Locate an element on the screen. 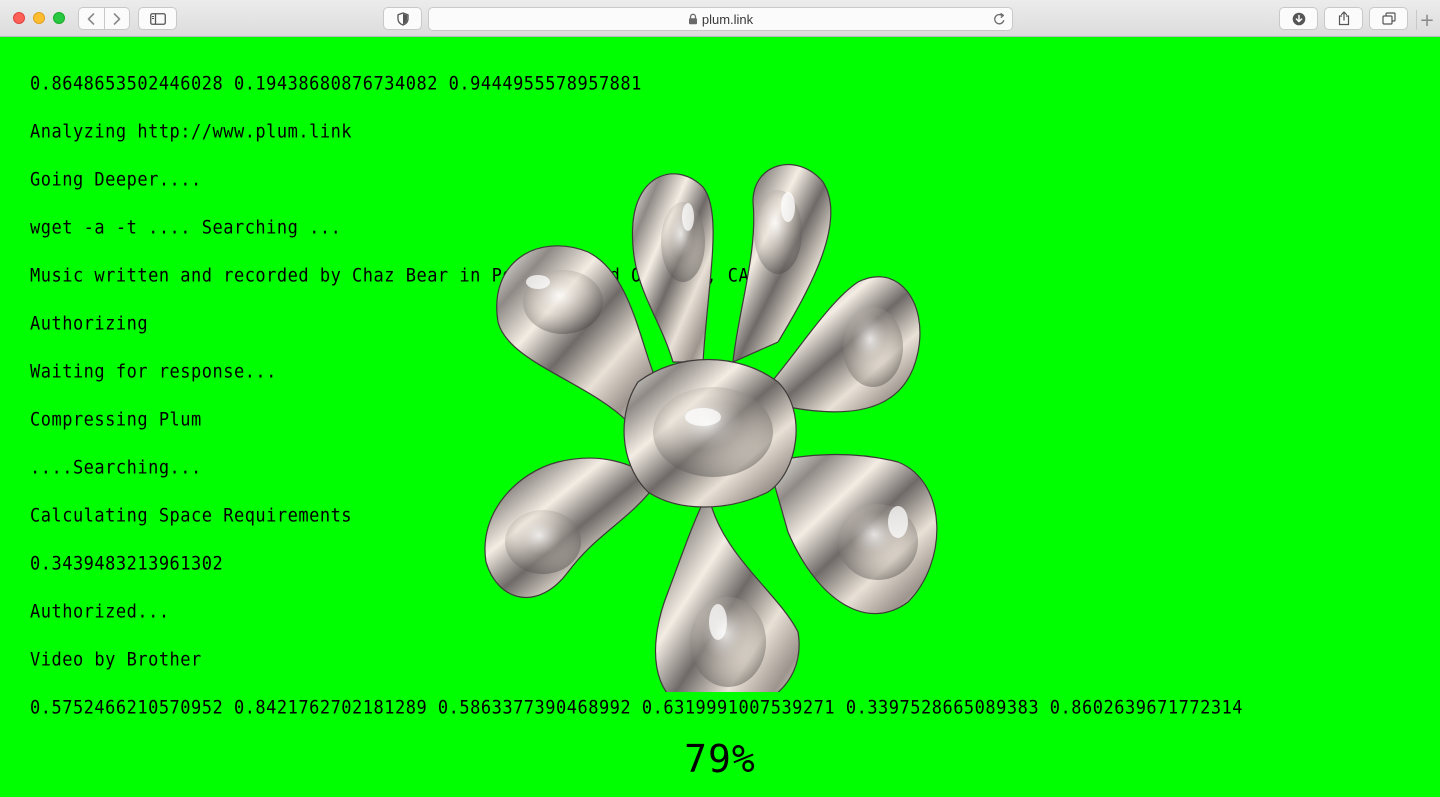 The width and height of the screenshot is (1440, 797). shield-icon is located at coordinates (402, 18).